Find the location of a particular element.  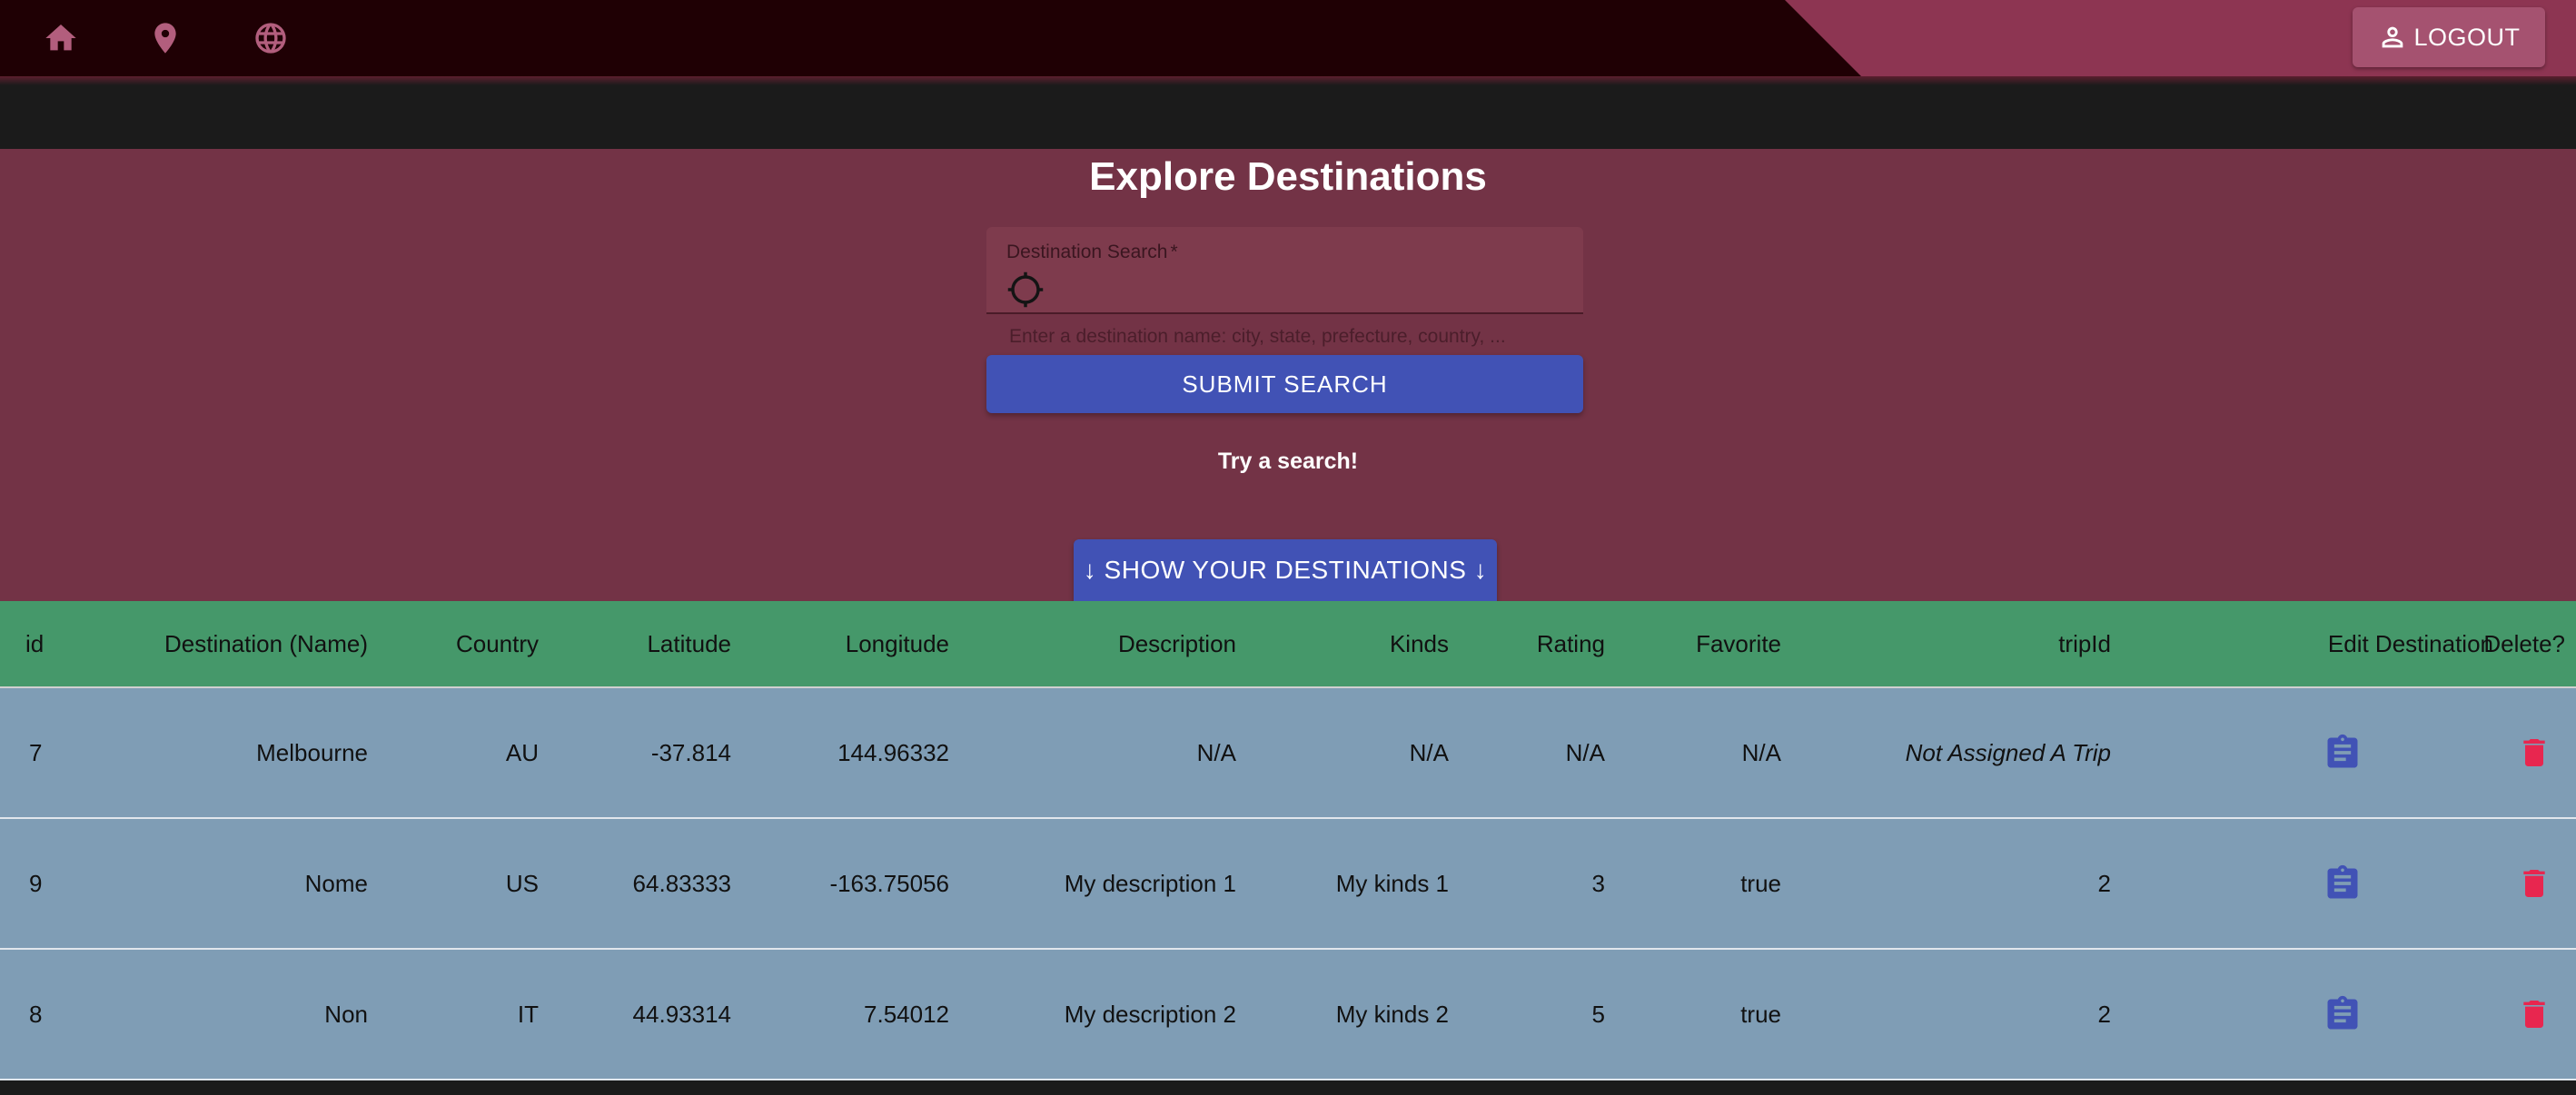

cell-rating: 5 is located at coordinates (1598, 1014).